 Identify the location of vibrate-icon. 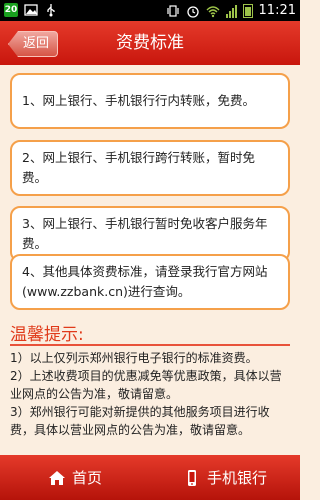
(172, 10).